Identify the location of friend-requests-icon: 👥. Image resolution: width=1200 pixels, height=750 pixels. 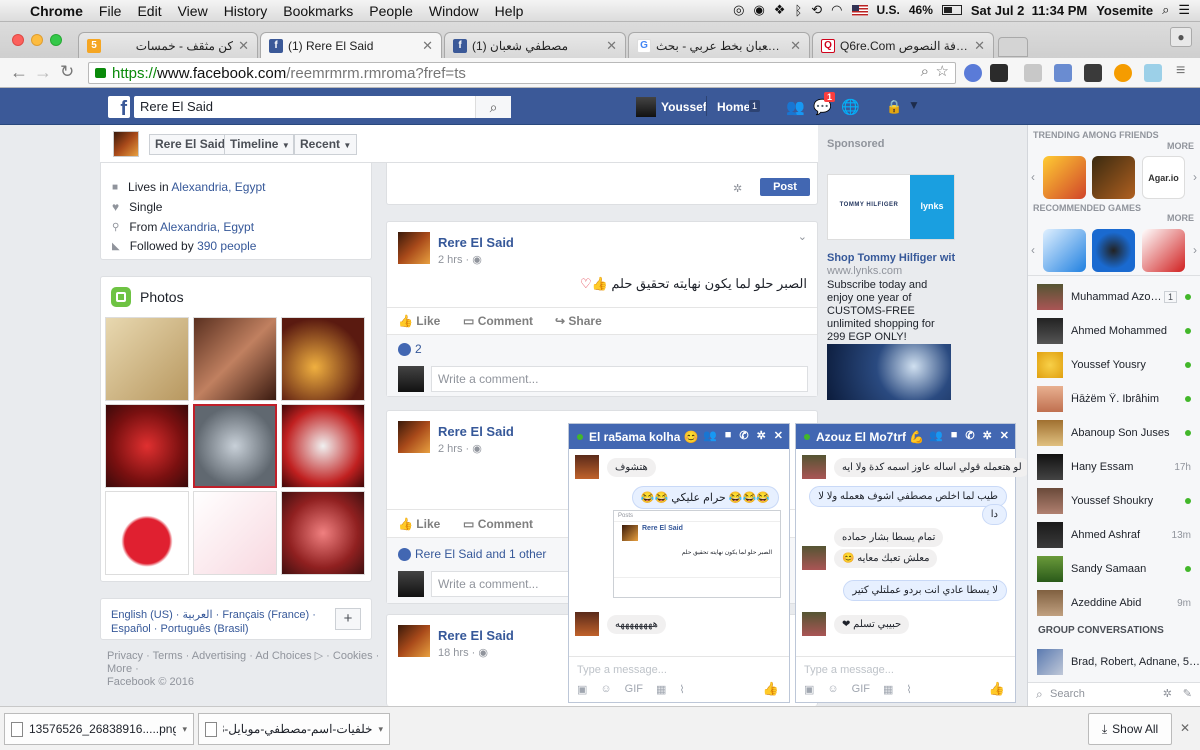
(795, 107).